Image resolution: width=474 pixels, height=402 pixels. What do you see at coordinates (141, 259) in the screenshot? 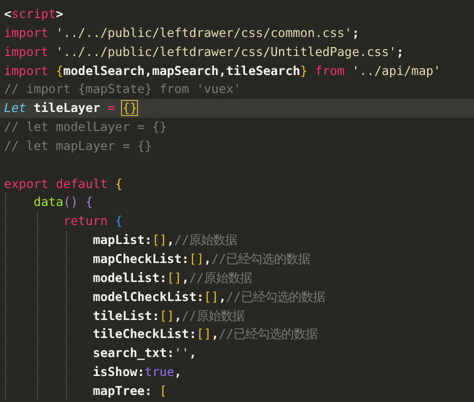
I see `identifier: mapCheckList:` at bounding box center [141, 259].